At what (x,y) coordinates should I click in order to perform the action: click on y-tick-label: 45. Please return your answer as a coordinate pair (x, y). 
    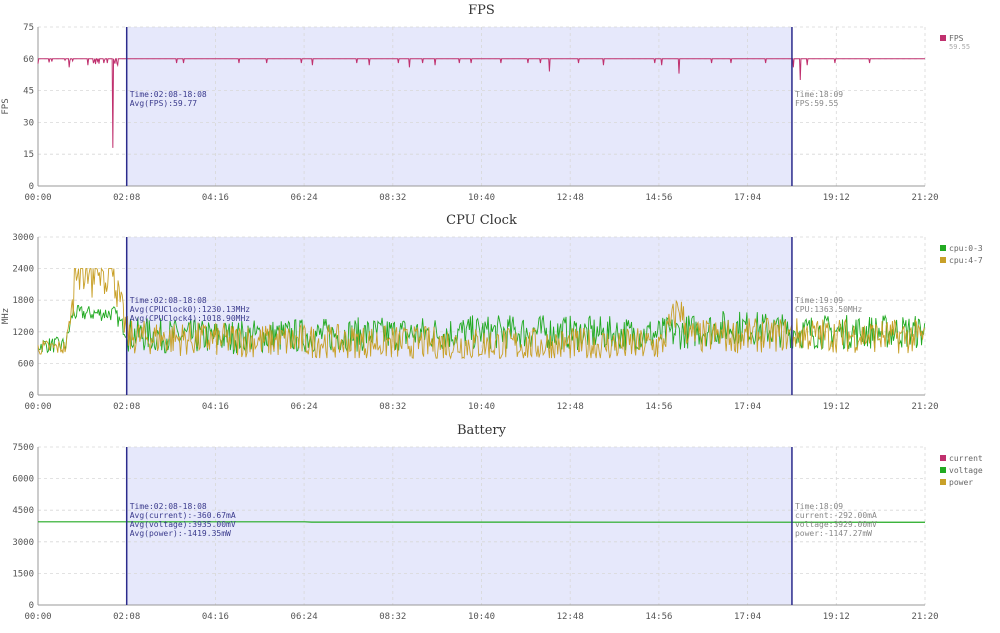
    Looking at the image, I should click on (28, 92).